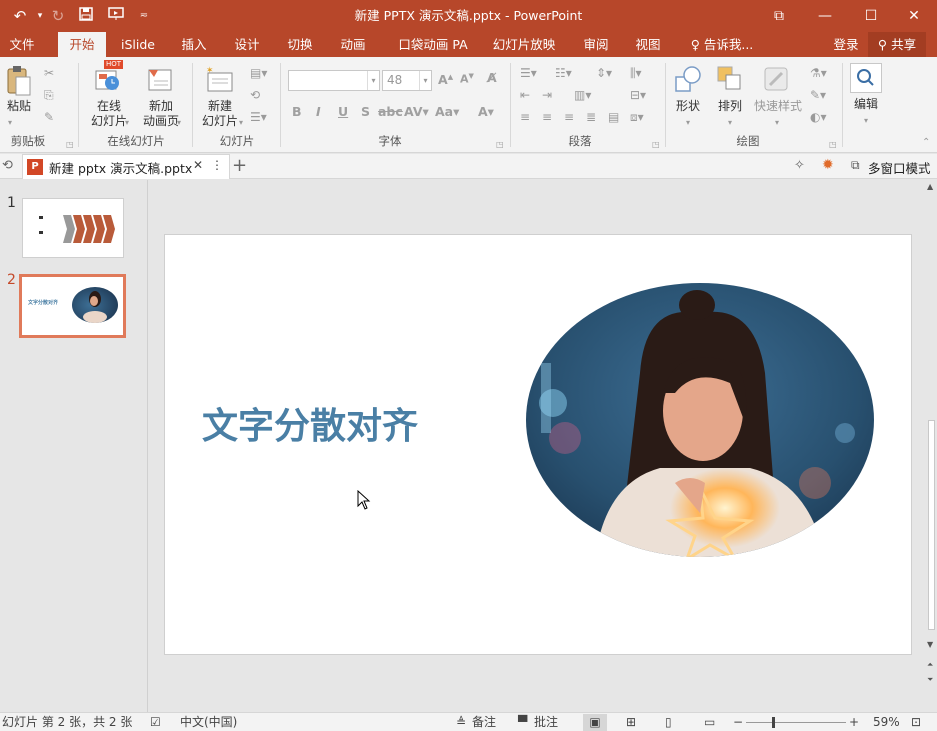 This screenshot has height=731, width=937. What do you see at coordinates (899, 167) in the screenshot?
I see `multi-window-label: 多窗口模式` at bounding box center [899, 167].